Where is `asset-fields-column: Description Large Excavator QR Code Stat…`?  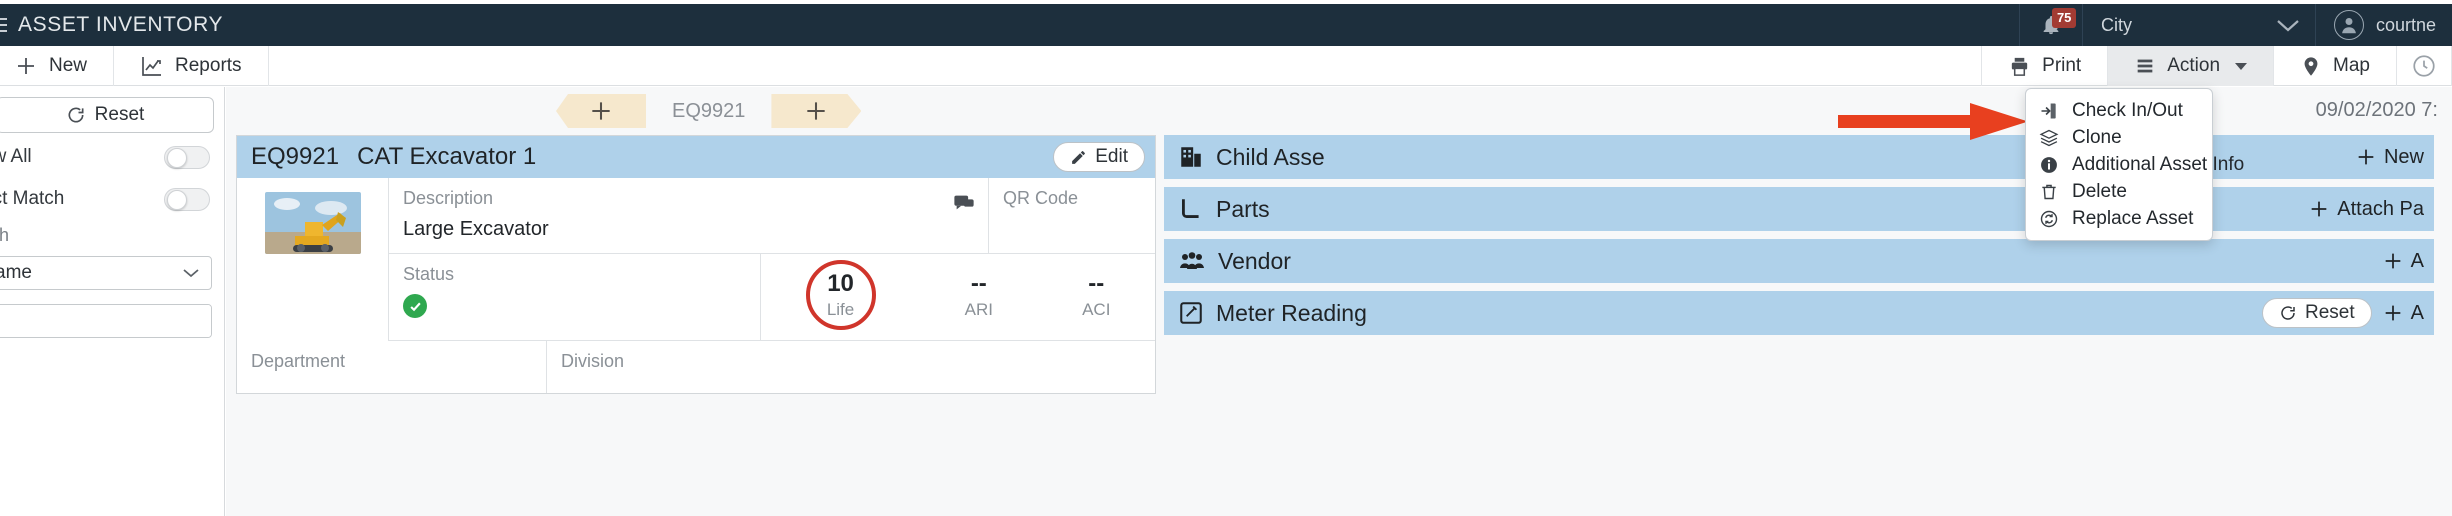 asset-fields-column: Description Large Excavator QR Code Stat… is located at coordinates (772, 259).